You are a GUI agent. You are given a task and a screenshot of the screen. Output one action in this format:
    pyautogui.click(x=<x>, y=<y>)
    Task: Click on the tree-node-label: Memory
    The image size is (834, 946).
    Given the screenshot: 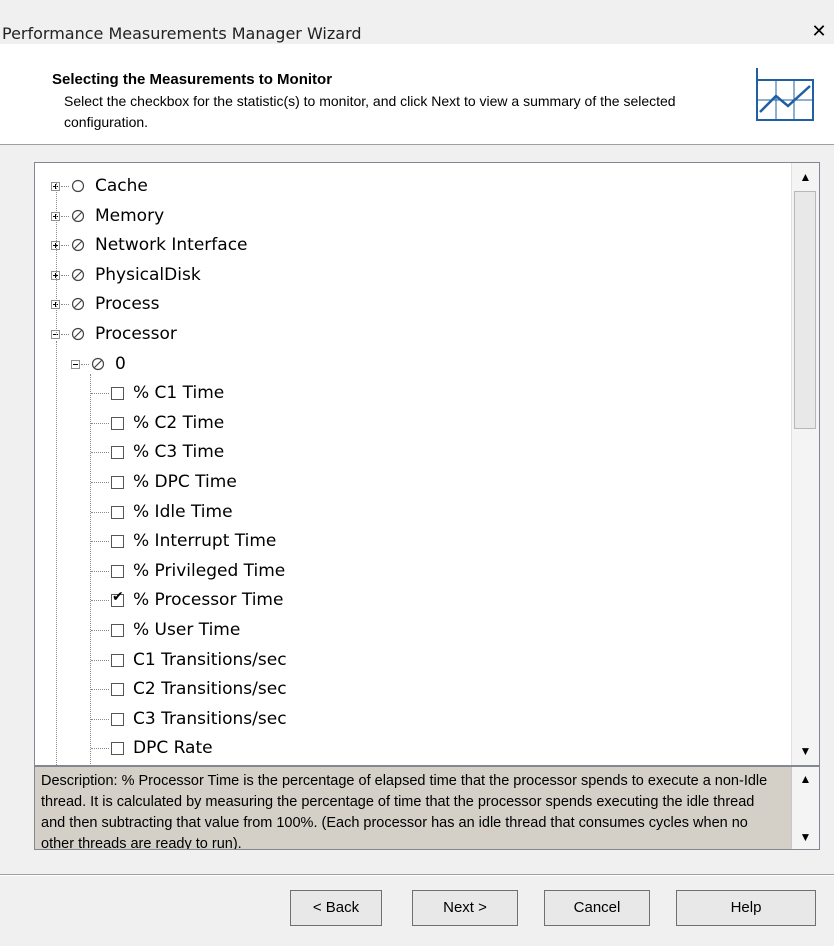 What is the action you would take?
    pyautogui.click(x=129, y=216)
    